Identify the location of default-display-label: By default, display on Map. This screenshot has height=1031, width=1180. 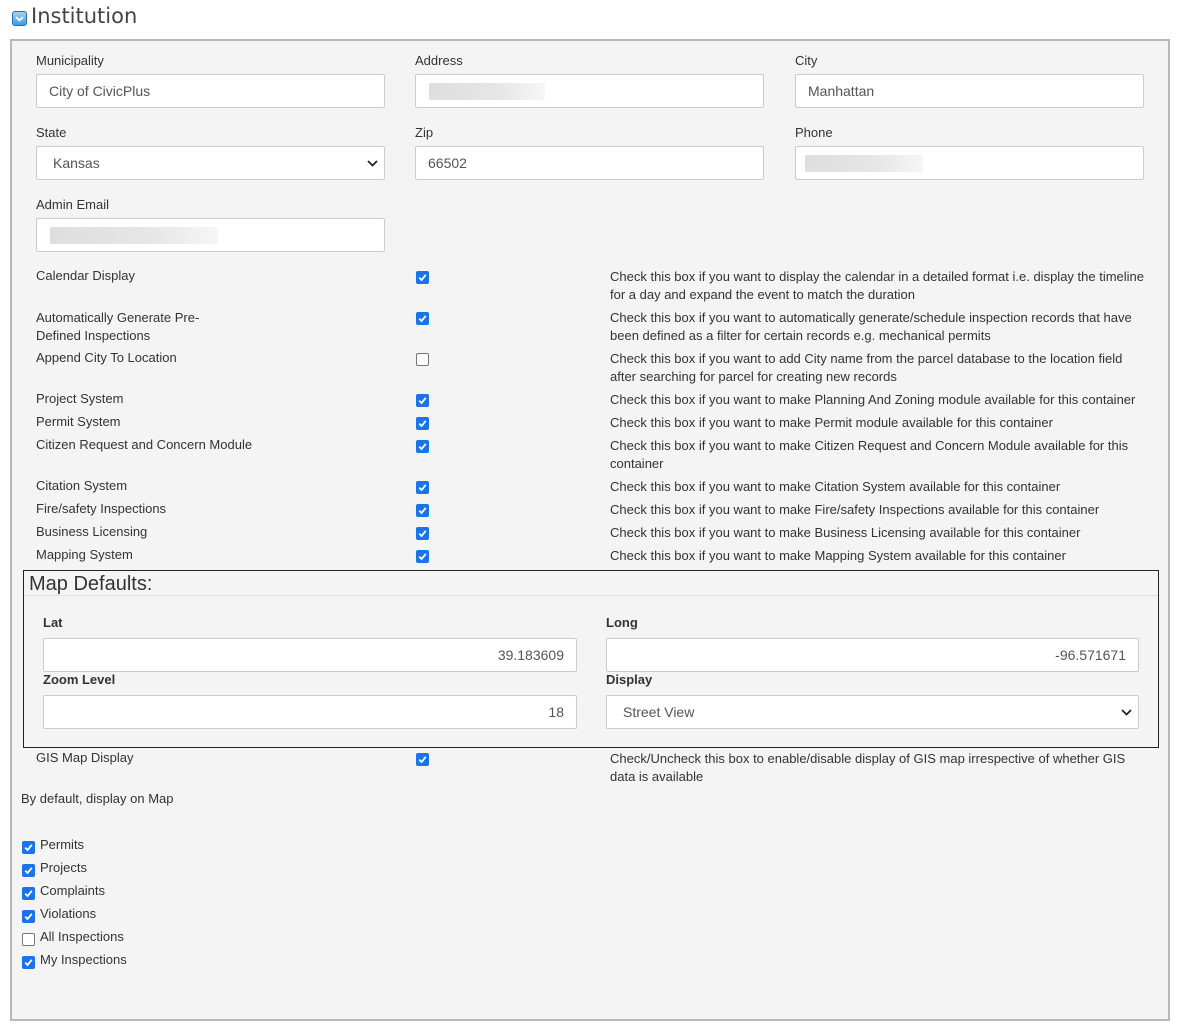
(97, 798).